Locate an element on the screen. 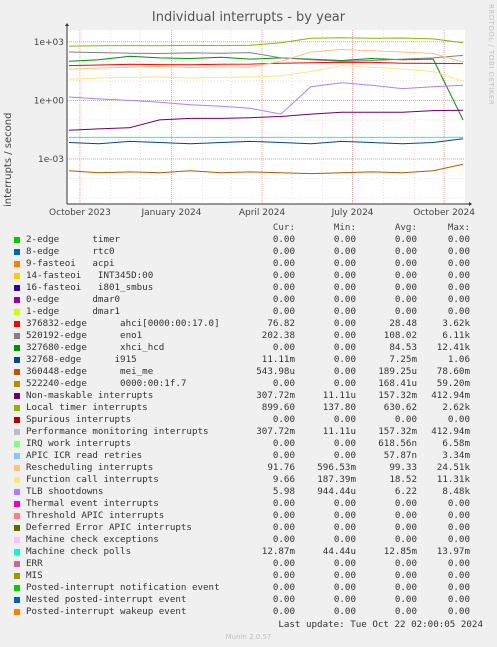 Image resolution: width=497 pixels, height=647 pixels. legend-max-value: 13.97m is located at coordinates (453, 551).